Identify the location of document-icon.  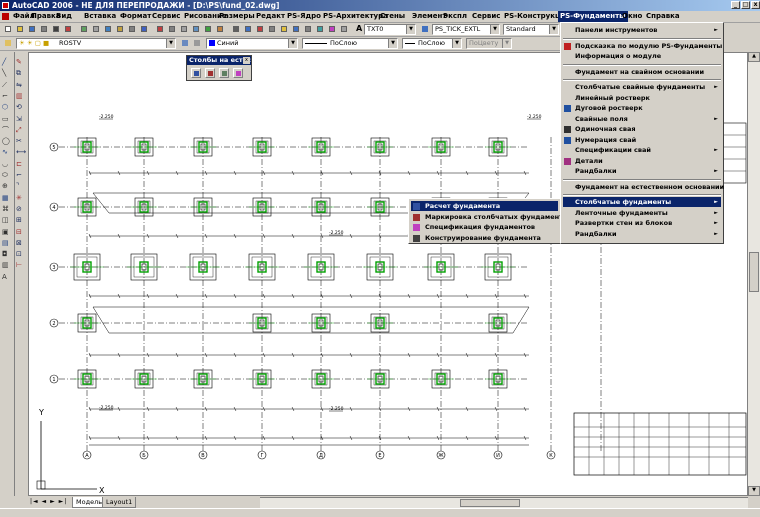
(5, 16).